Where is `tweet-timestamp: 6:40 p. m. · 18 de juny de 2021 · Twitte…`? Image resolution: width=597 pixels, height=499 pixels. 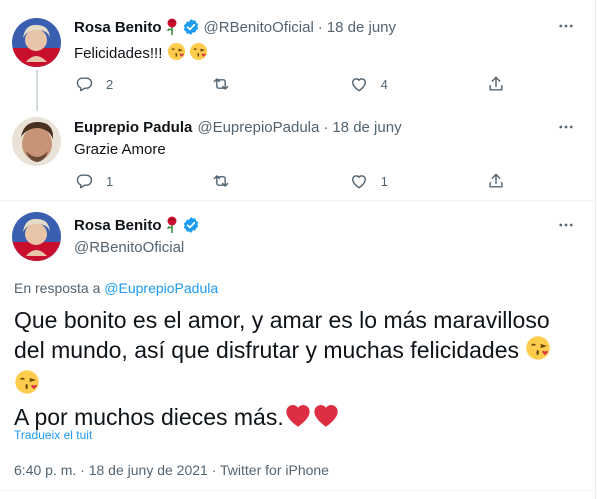 tweet-timestamp: 6:40 p. m. · 18 de juny de 2021 · Twitte… is located at coordinates (171, 470).